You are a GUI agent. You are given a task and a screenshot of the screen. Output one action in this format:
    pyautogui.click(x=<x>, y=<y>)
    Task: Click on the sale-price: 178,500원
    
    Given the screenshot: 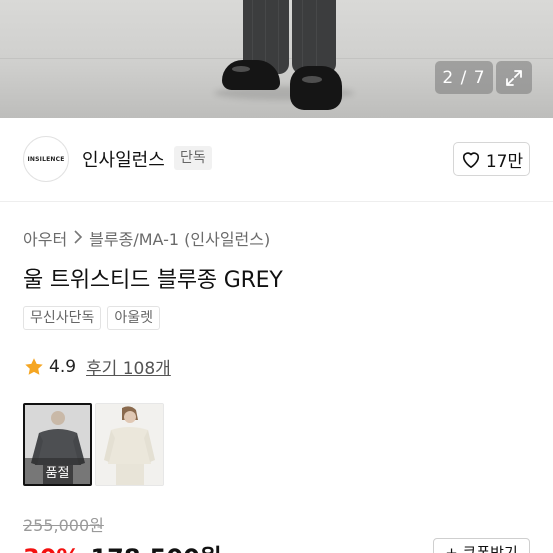 What is the action you would take?
    pyautogui.click(x=155, y=545)
    